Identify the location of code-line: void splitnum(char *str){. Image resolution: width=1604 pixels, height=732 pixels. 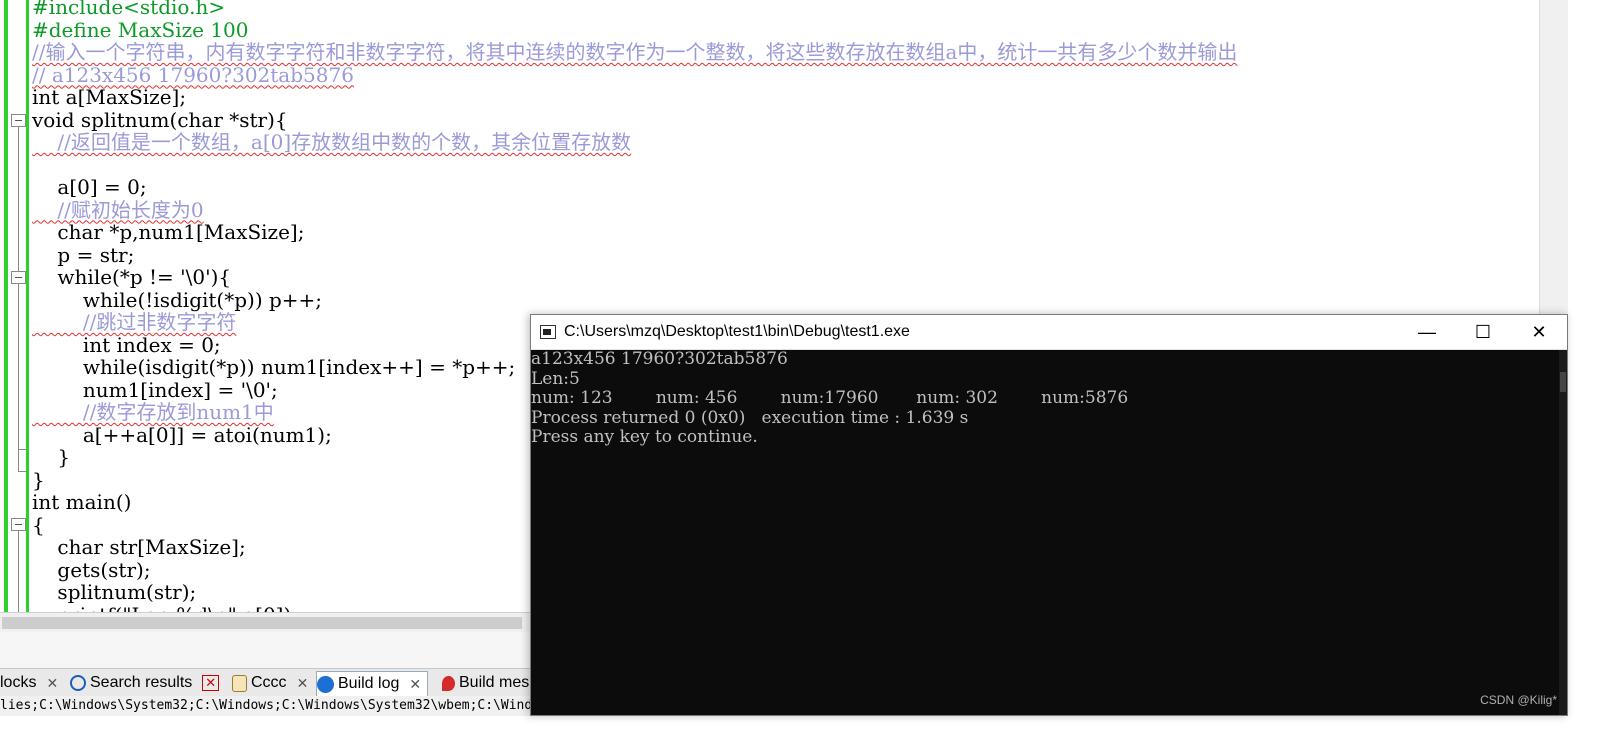
(160, 119).